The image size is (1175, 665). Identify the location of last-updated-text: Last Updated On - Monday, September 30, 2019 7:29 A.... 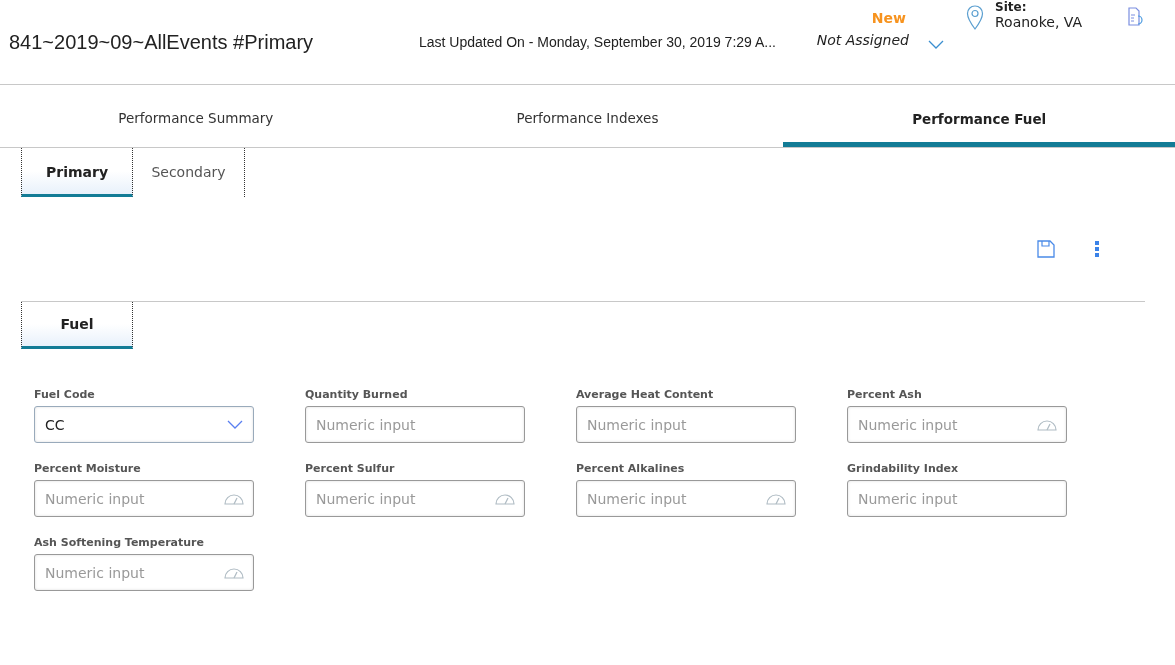
(598, 42).